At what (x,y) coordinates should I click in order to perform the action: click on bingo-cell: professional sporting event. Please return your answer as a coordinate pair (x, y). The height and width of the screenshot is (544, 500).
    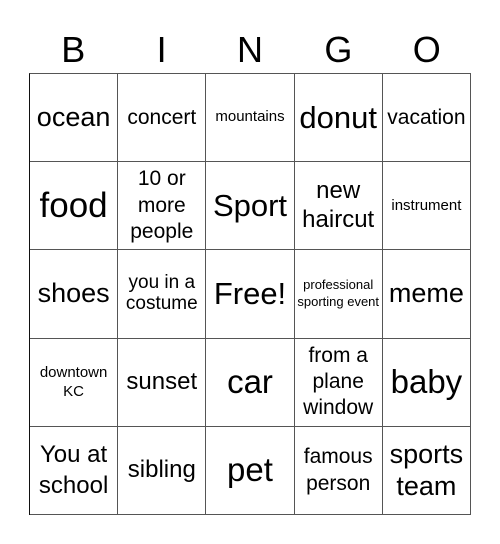
    Looking at the image, I should click on (338, 294).